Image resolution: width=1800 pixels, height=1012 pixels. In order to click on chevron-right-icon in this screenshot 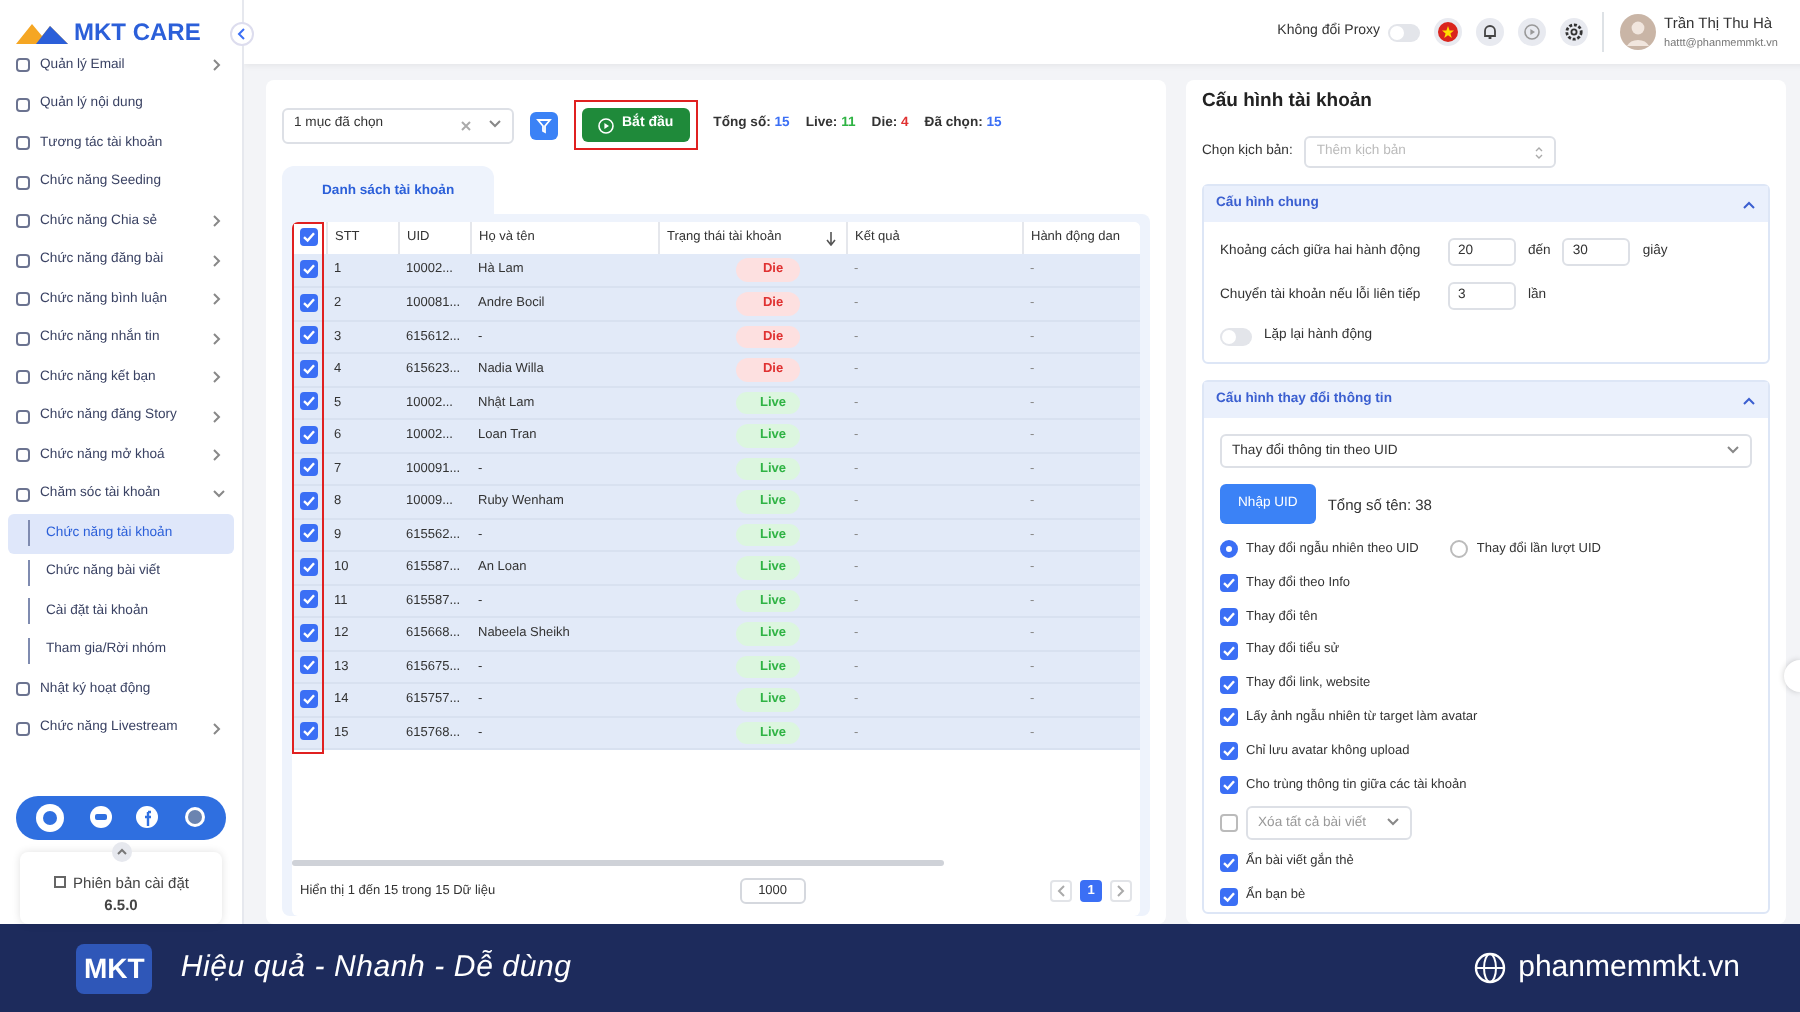, I will do `click(1121, 891)`.